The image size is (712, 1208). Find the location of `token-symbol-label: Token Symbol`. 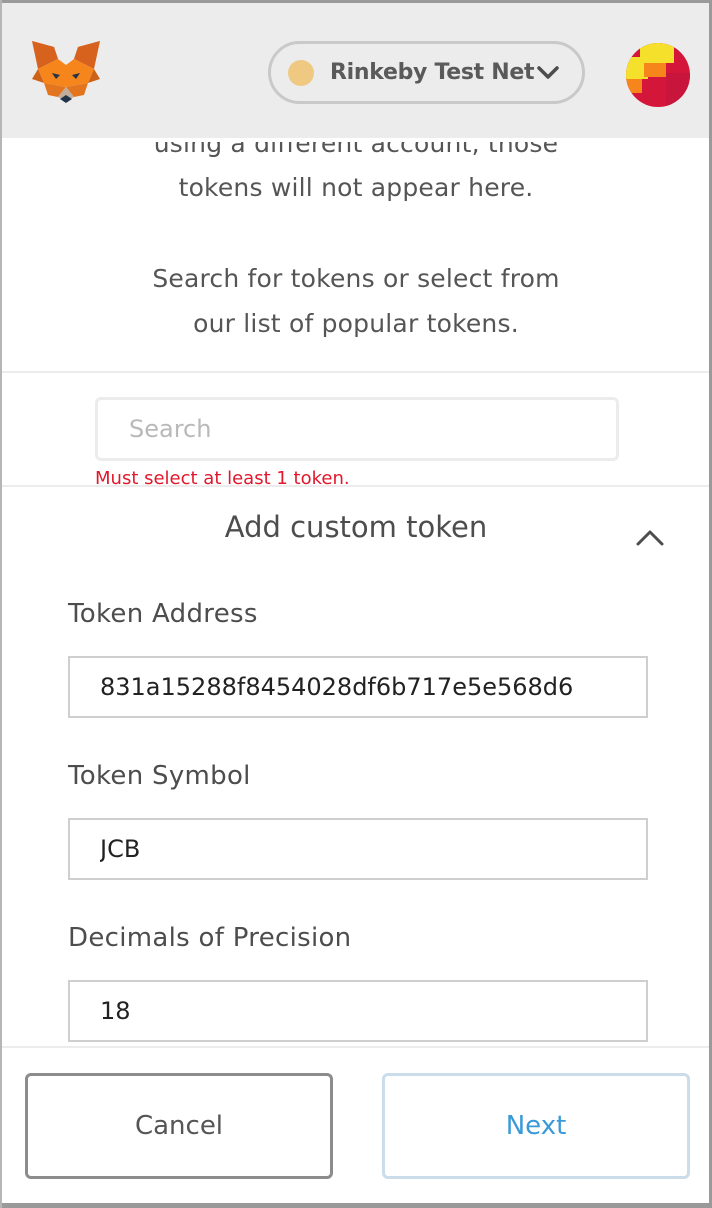

token-symbol-label: Token Symbol is located at coordinates (159, 776).